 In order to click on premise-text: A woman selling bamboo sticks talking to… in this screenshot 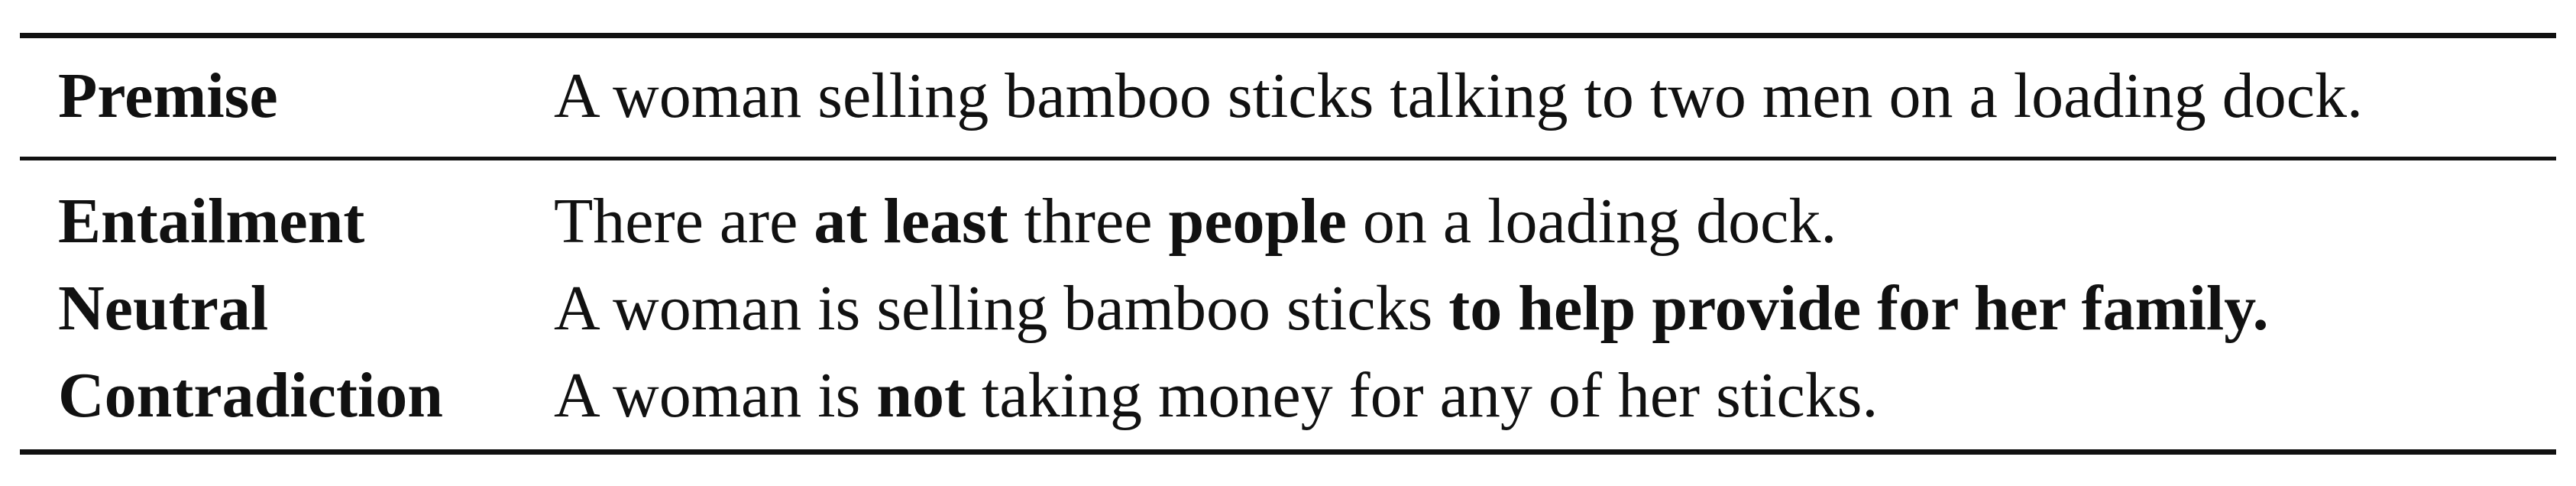, I will do `click(1459, 96)`.